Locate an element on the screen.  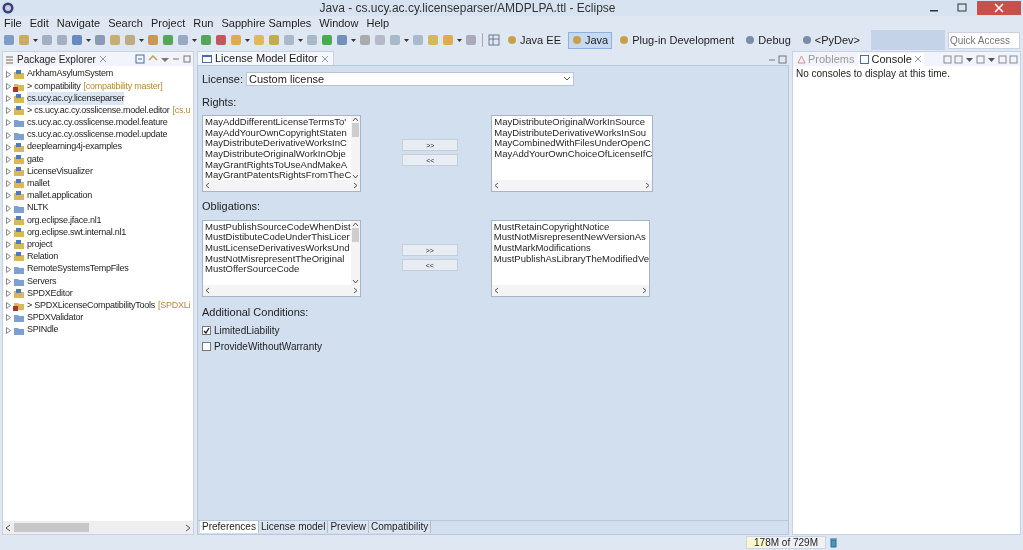
tree-item: deeplearning4j-examples is located at coordinates (74, 147).